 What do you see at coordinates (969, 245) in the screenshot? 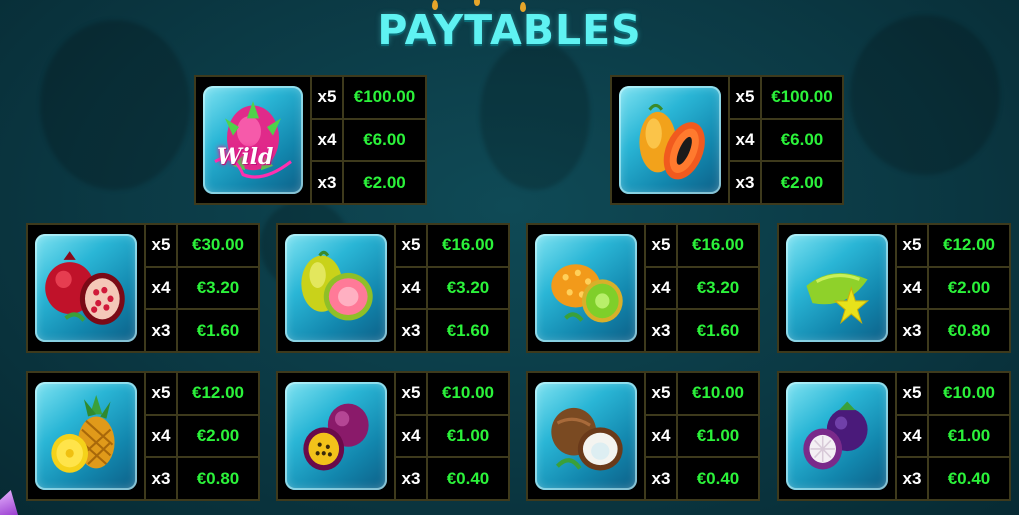
I see `payout-value: €12.00` at bounding box center [969, 245].